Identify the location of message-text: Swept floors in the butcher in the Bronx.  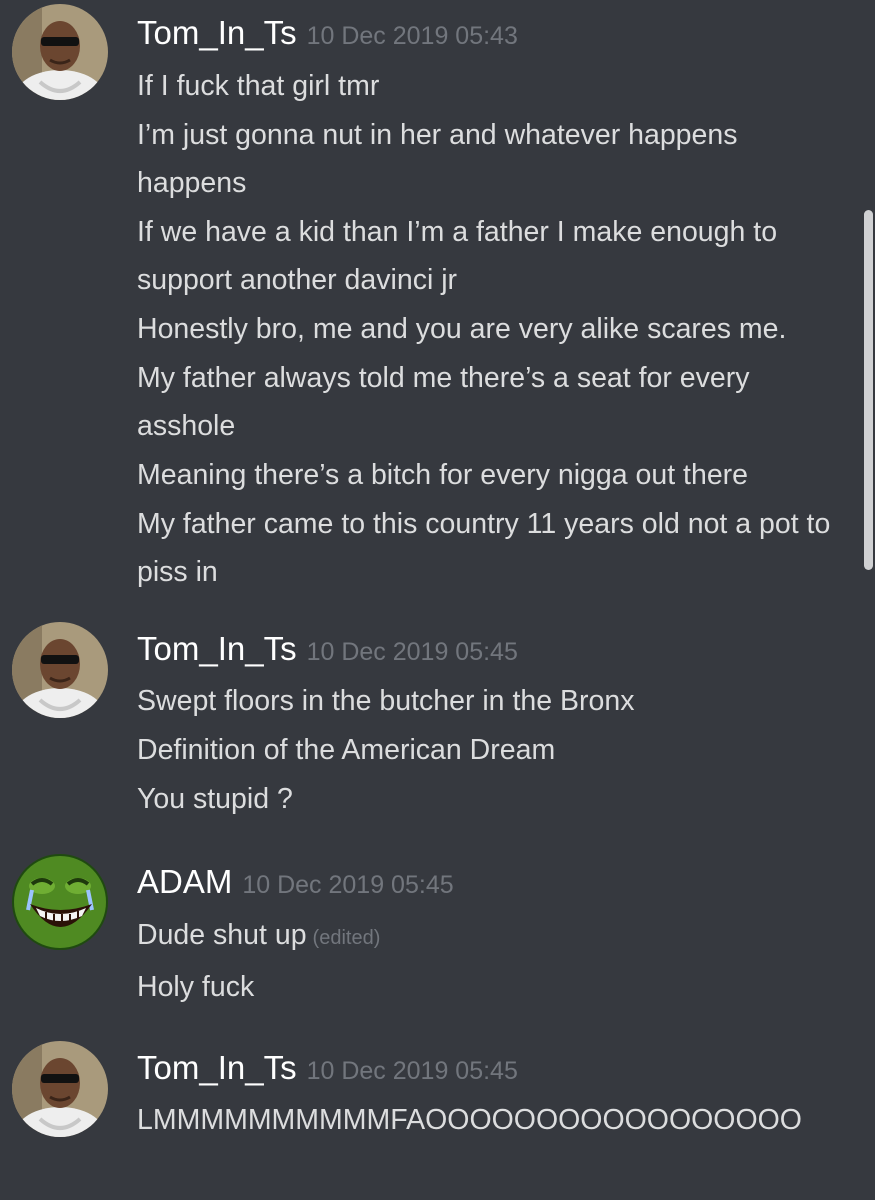
(386, 701).